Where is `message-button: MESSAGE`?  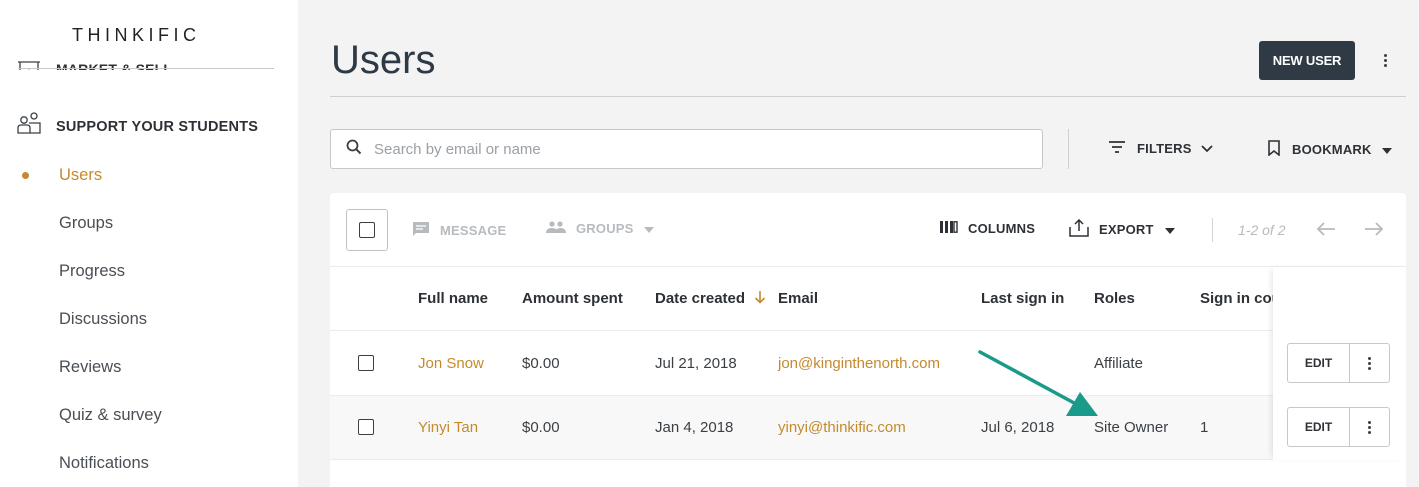
message-button: MESSAGE is located at coordinates (459, 230).